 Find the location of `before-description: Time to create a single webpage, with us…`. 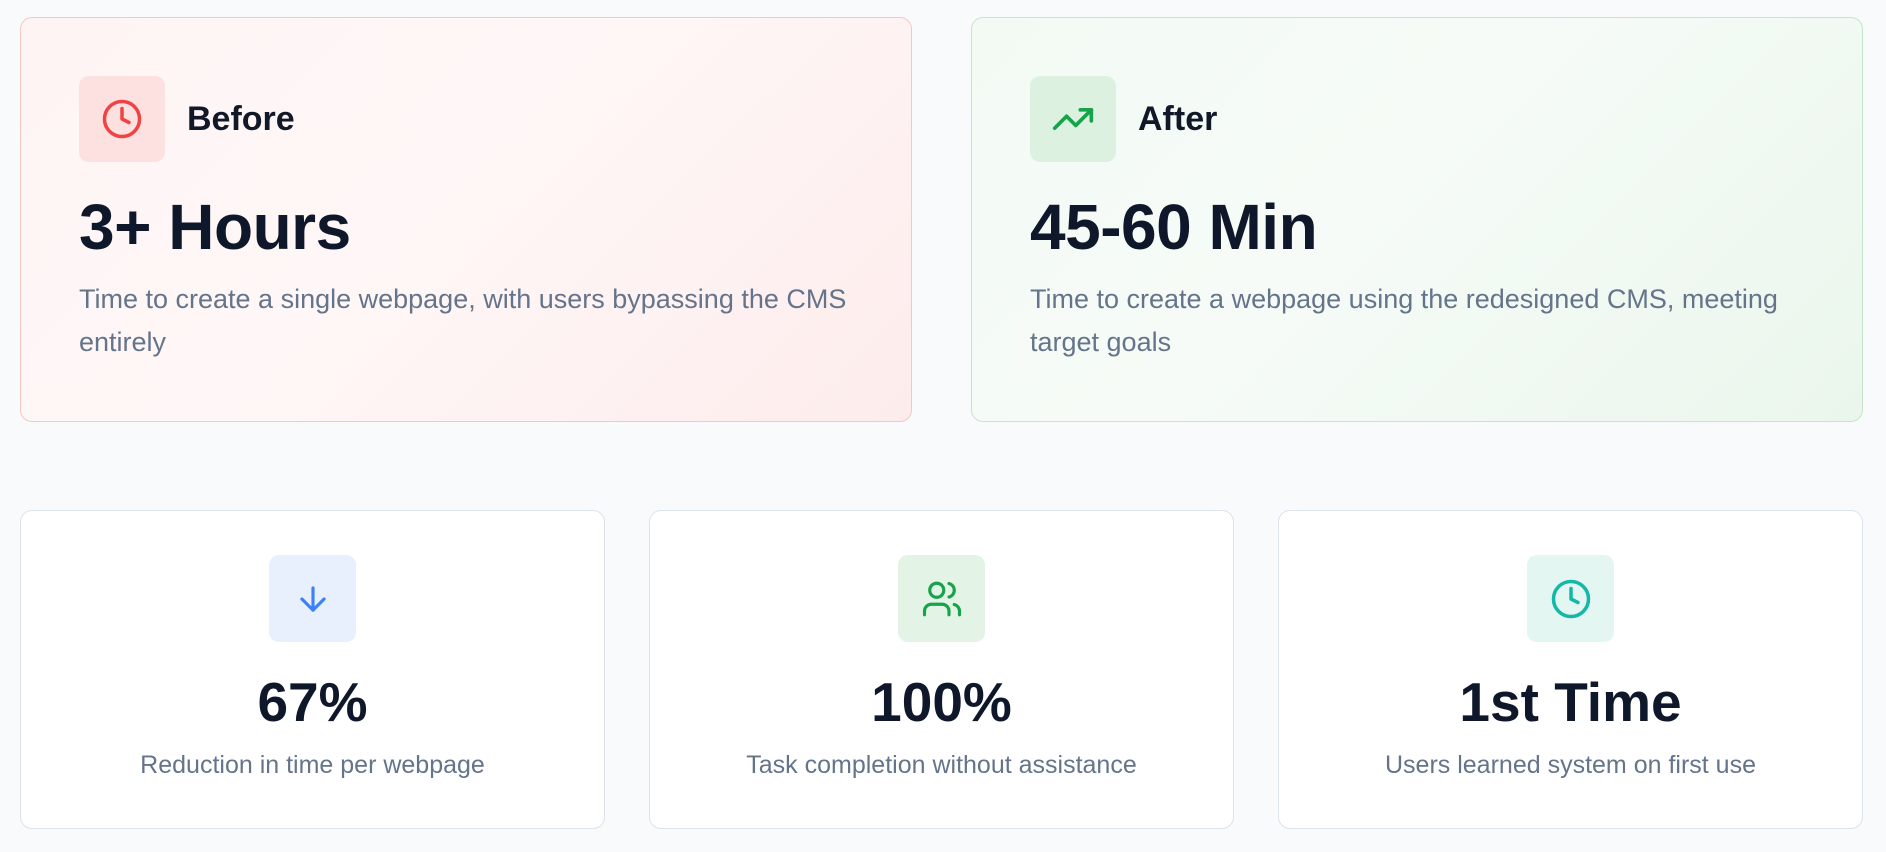

before-description: Time to create a single webpage, with us… is located at coordinates (463, 321).